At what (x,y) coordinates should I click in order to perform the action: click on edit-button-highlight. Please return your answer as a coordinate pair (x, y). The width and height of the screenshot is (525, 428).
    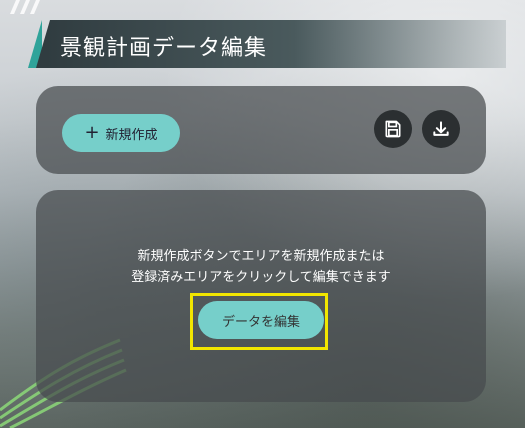
    Looking at the image, I should click on (259, 321).